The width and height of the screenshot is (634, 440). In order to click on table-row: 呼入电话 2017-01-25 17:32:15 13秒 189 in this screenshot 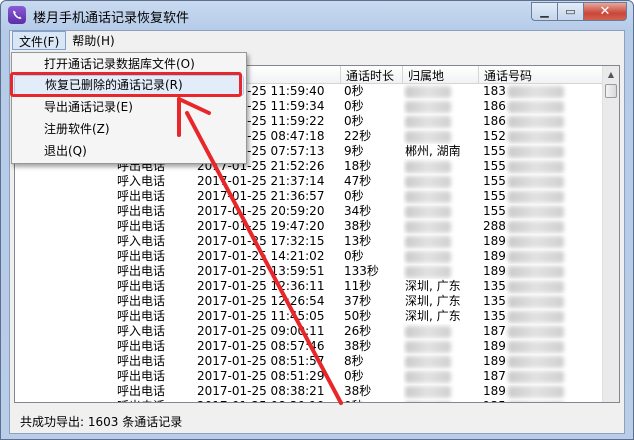, I will do `click(309, 241)`.